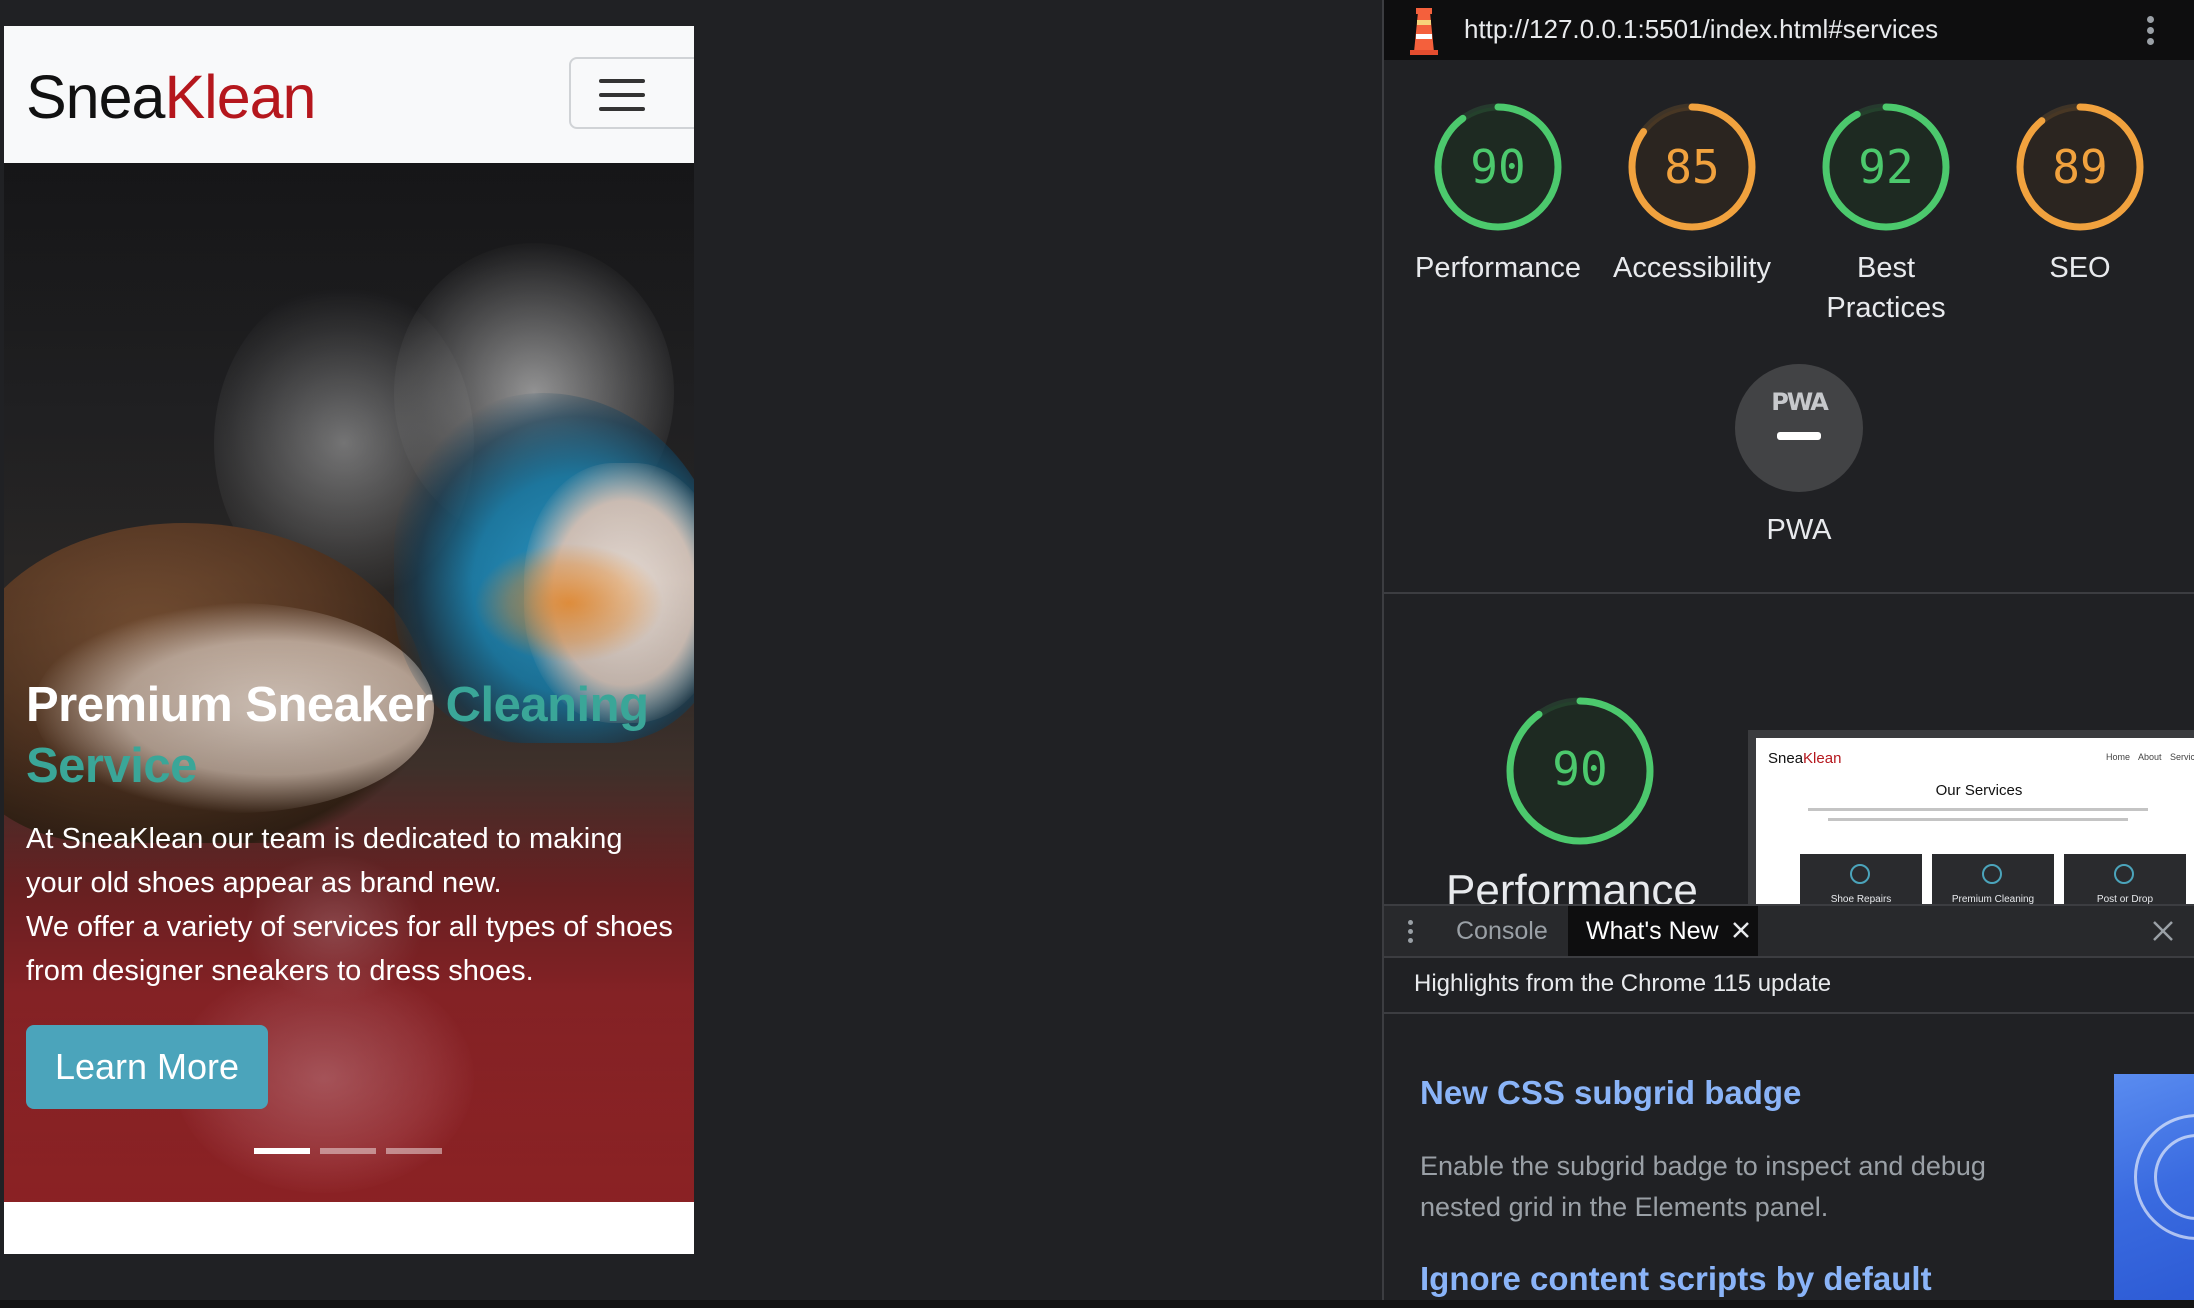  What do you see at coordinates (1861, 899) in the screenshot?
I see `thumb-card-label: Shoe Repairs` at bounding box center [1861, 899].